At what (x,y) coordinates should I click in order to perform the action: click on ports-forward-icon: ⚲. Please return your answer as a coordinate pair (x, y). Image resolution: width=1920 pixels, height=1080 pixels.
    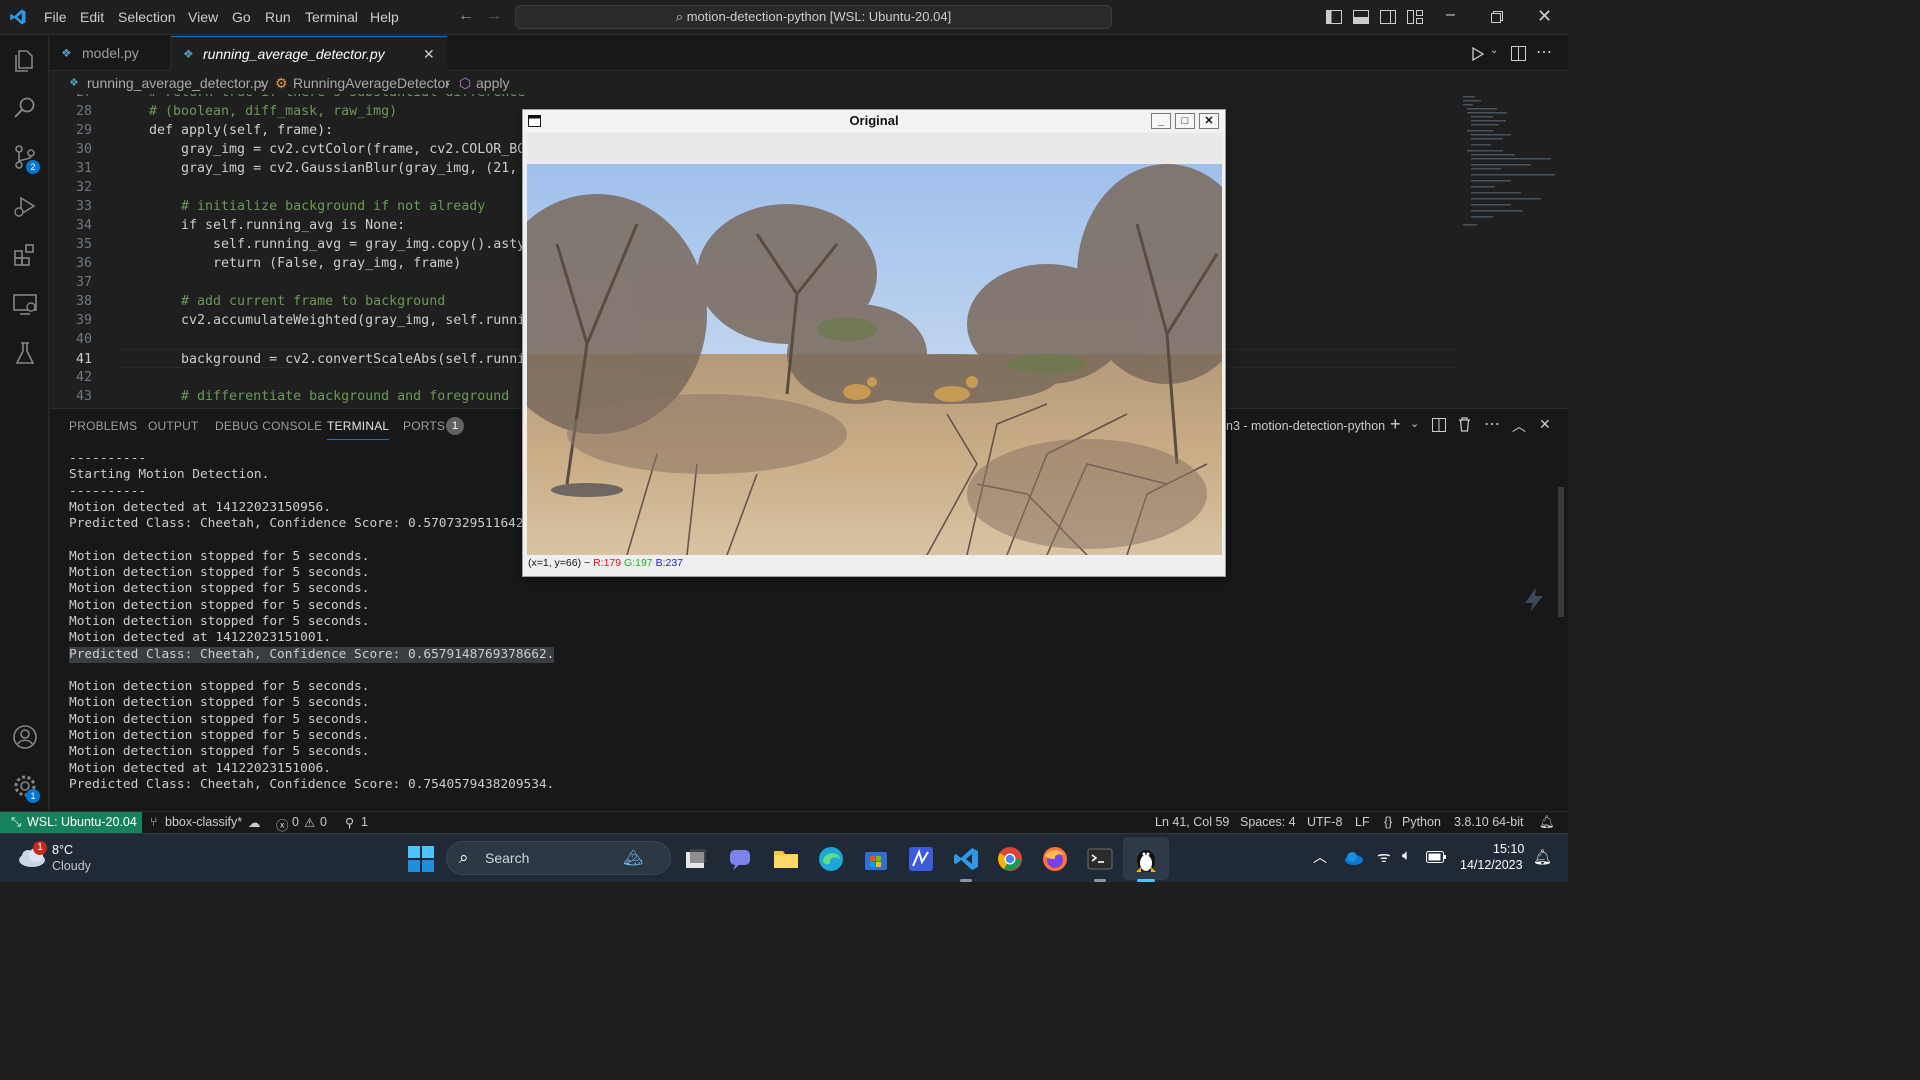
    Looking at the image, I should click on (349, 822).